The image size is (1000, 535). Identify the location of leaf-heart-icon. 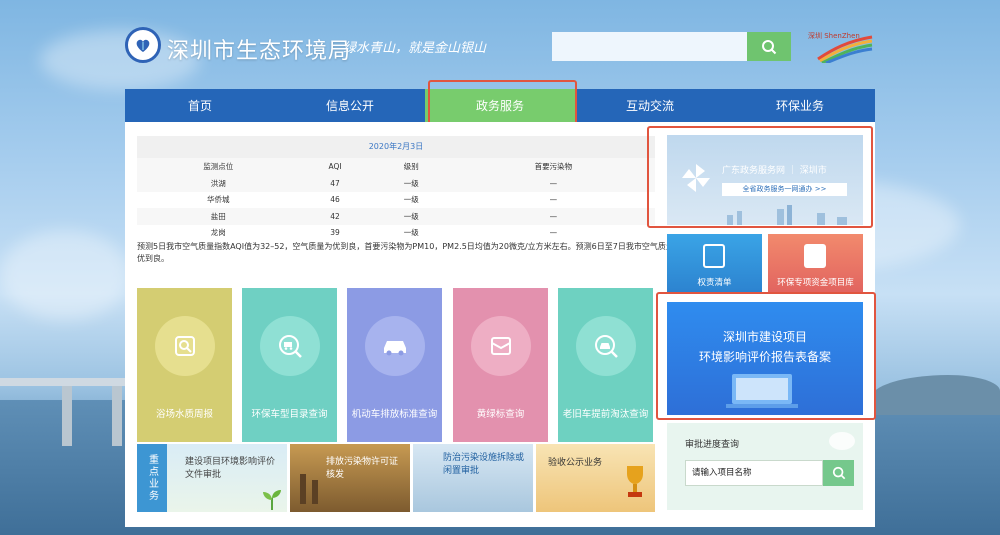
(143, 45).